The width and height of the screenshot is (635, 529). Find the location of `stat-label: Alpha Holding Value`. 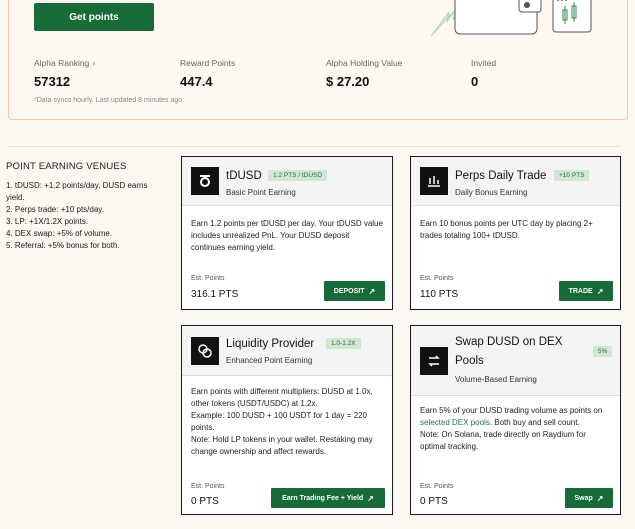

stat-label: Alpha Holding Value is located at coordinates (364, 63).